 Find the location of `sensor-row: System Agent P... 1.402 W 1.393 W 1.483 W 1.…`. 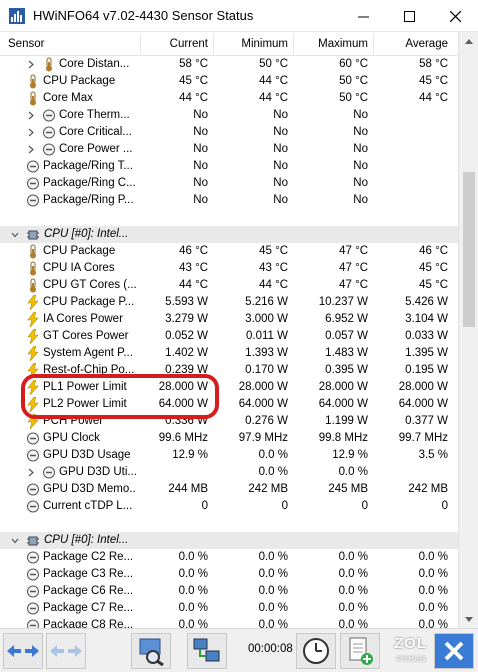

sensor-row: System Agent P... 1.402 W 1.393 W 1.483 W 1.… is located at coordinates (229, 353).